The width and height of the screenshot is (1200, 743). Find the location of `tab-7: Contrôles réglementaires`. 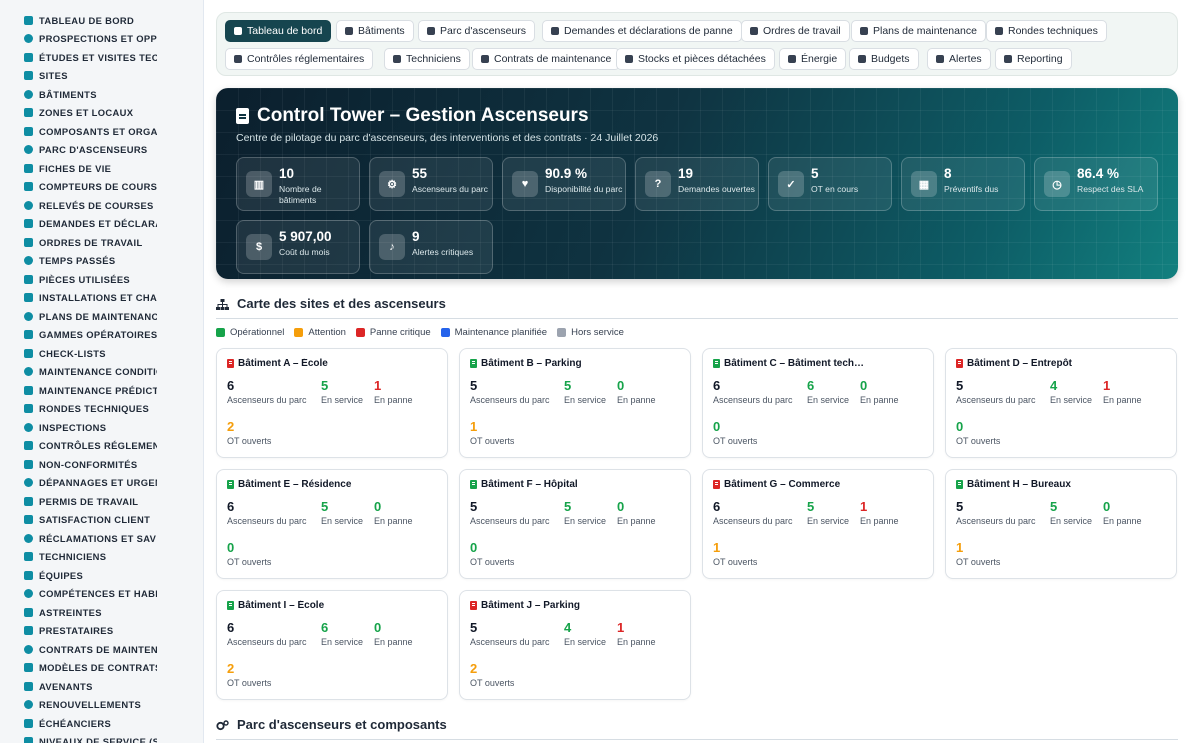

tab-7: Contrôles réglementaires is located at coordinates (299, 59).